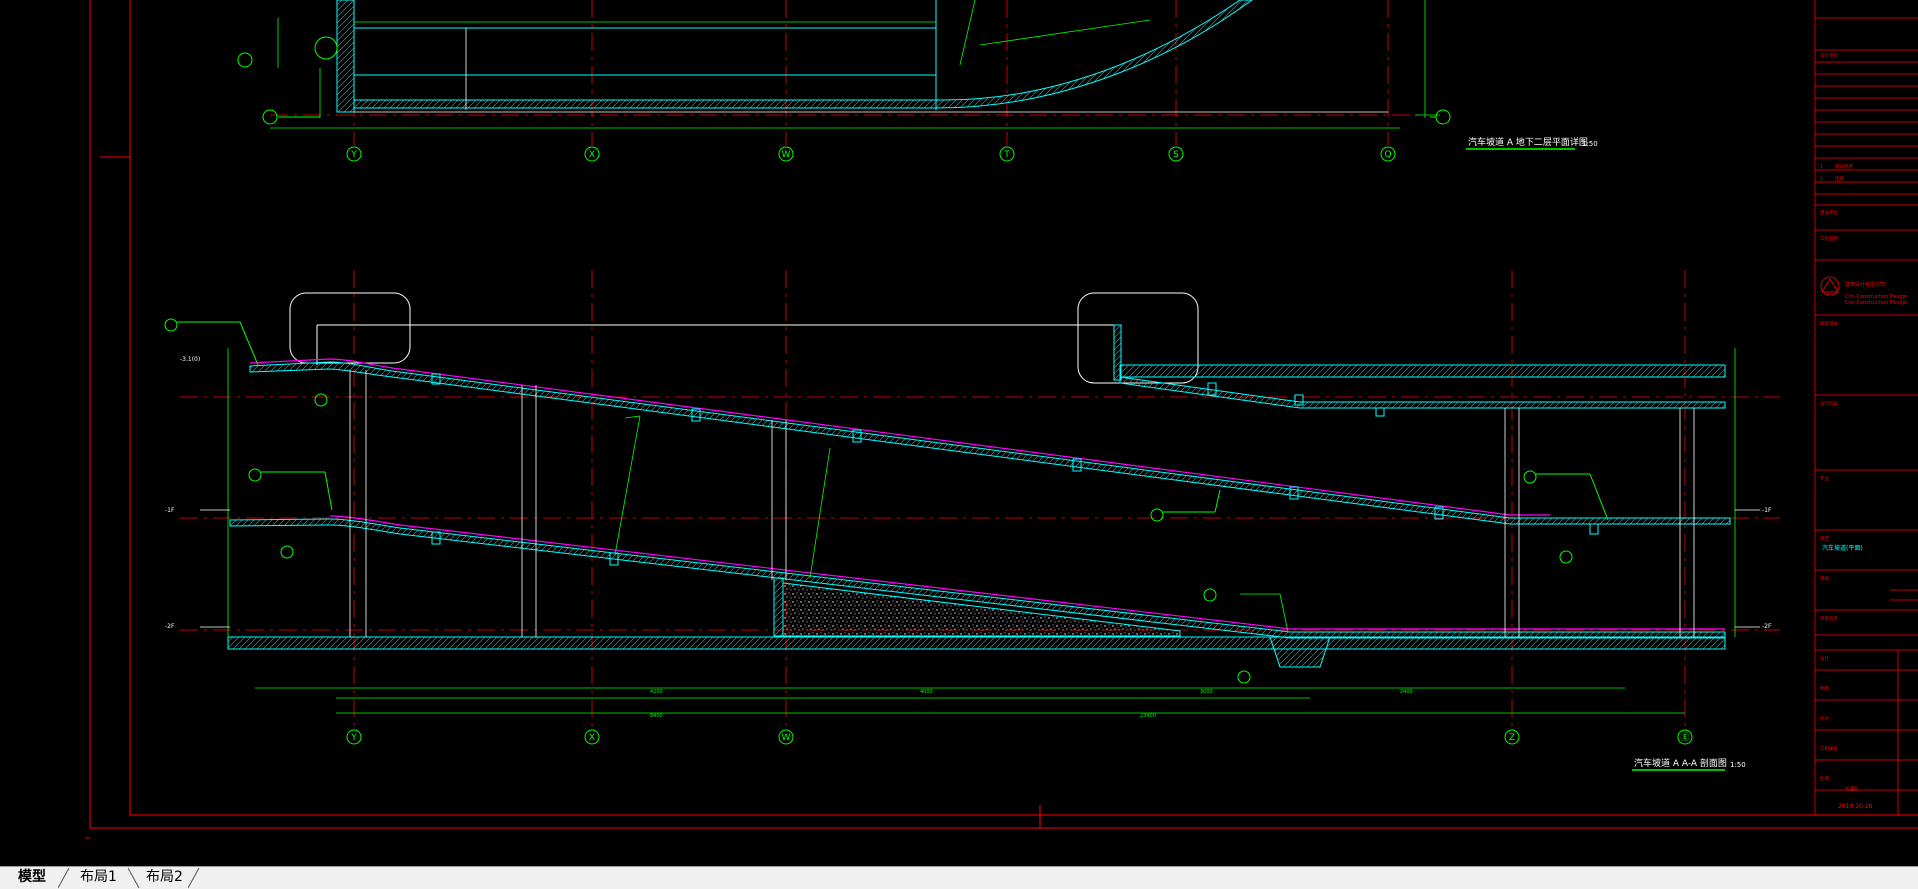 This screenshot has height=889, width=1918. Describe the element at coordinates (1387, 155) in the screenshot. I see `axis-label: Q` at that location.